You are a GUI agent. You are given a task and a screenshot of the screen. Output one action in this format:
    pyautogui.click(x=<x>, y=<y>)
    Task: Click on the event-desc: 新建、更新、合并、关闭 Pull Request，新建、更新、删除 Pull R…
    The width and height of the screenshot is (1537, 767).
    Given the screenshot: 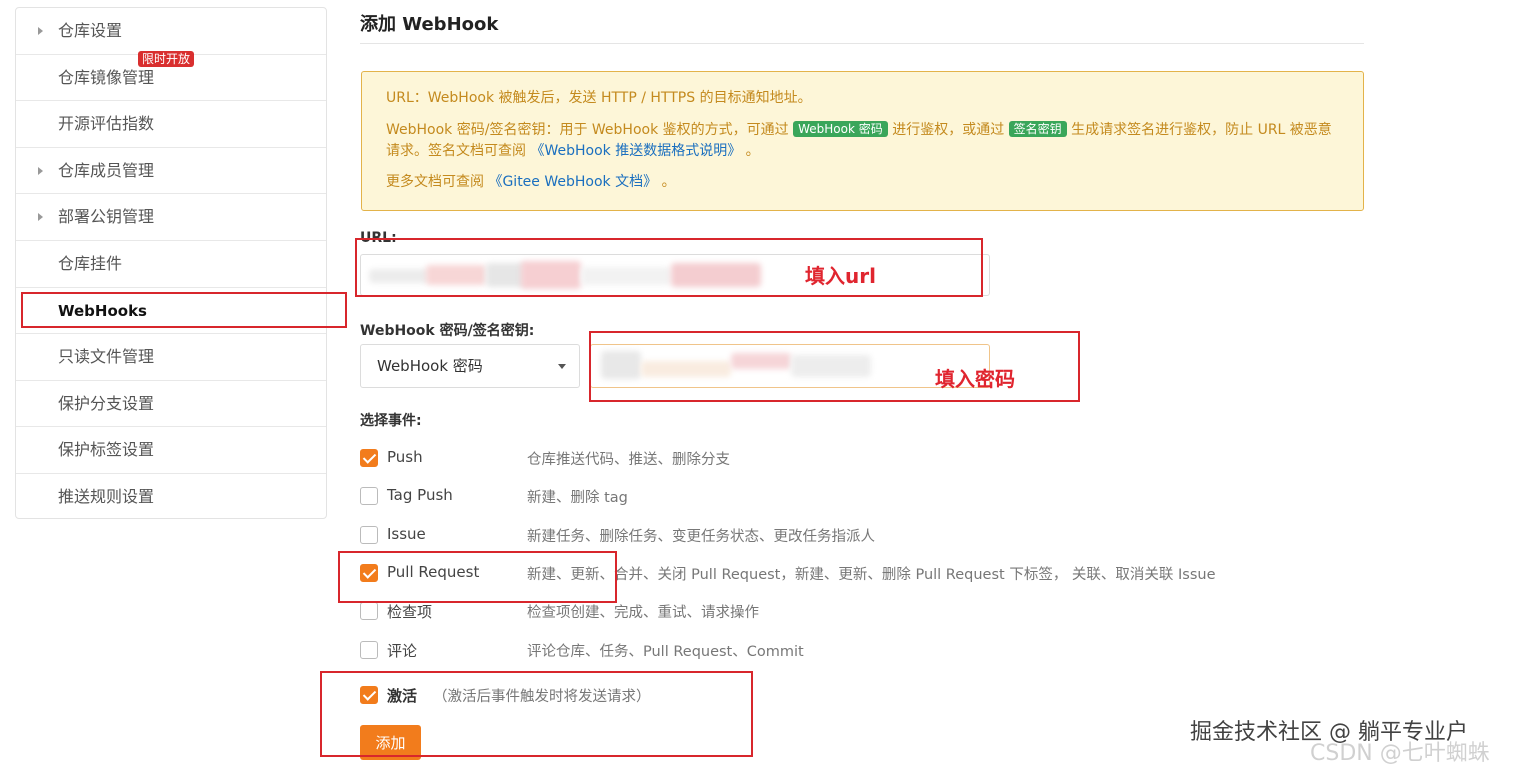 What is the action you would take?
    pyautogui.click(x=871, y=575)
    